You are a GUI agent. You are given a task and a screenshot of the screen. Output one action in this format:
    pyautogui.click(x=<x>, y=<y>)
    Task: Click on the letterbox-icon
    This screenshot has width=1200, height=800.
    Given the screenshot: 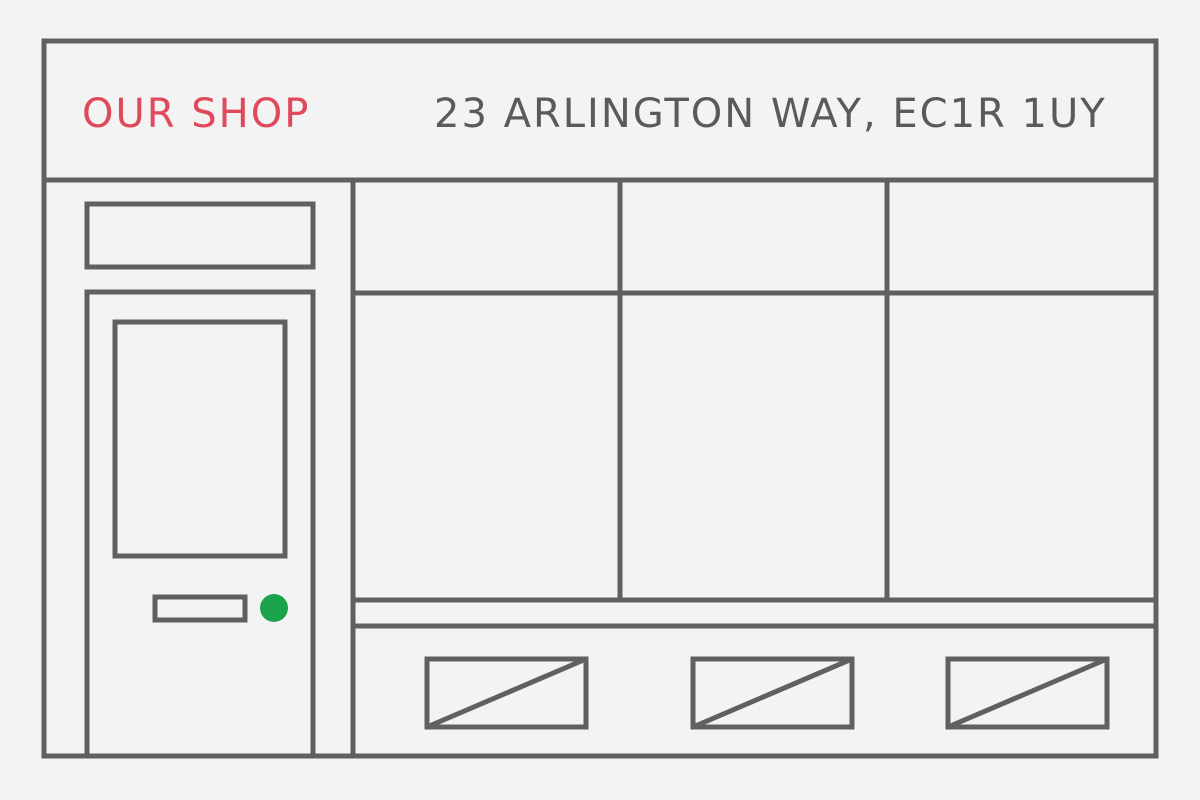 What is the action you would take?
    pyautogui.click(x=200, y=608)
    